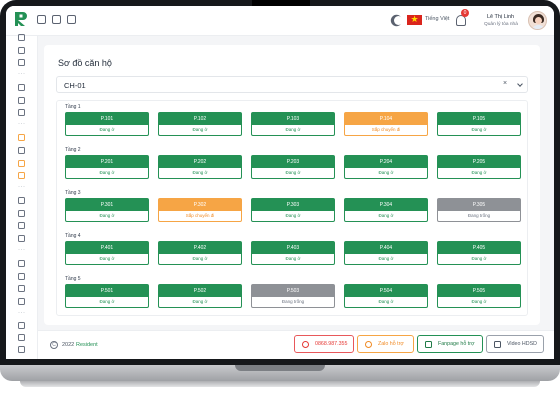 The height and width of the screenshot is (400, 560). Describe the element at coordinates (386, 253) in the screenshot. I see `room-card: P.404 Đang ở` at that location.